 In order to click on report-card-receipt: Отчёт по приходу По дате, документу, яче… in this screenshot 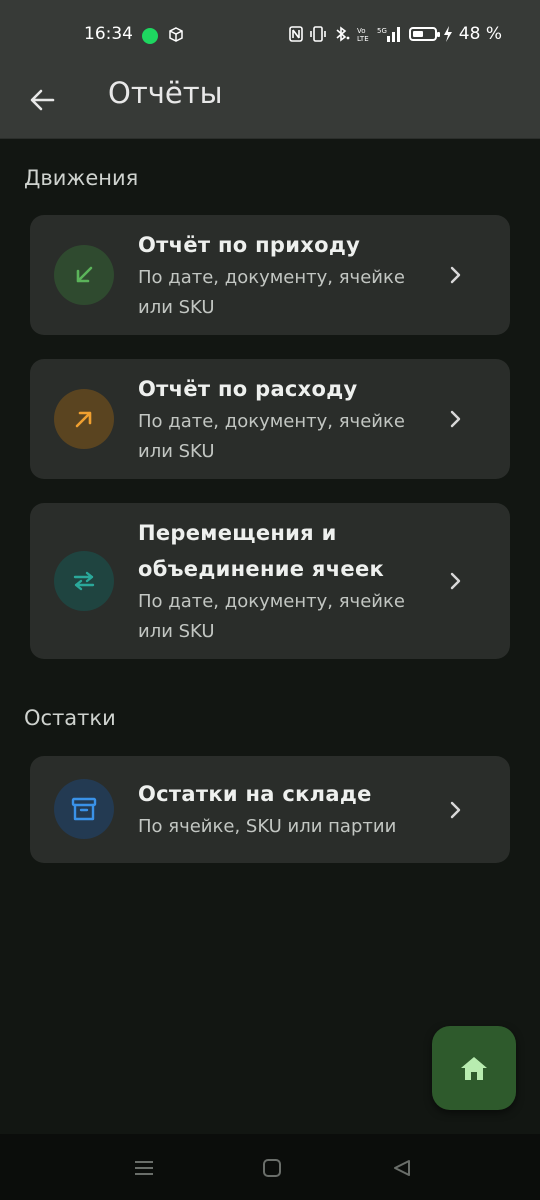, I will do `click(270, 275)`.